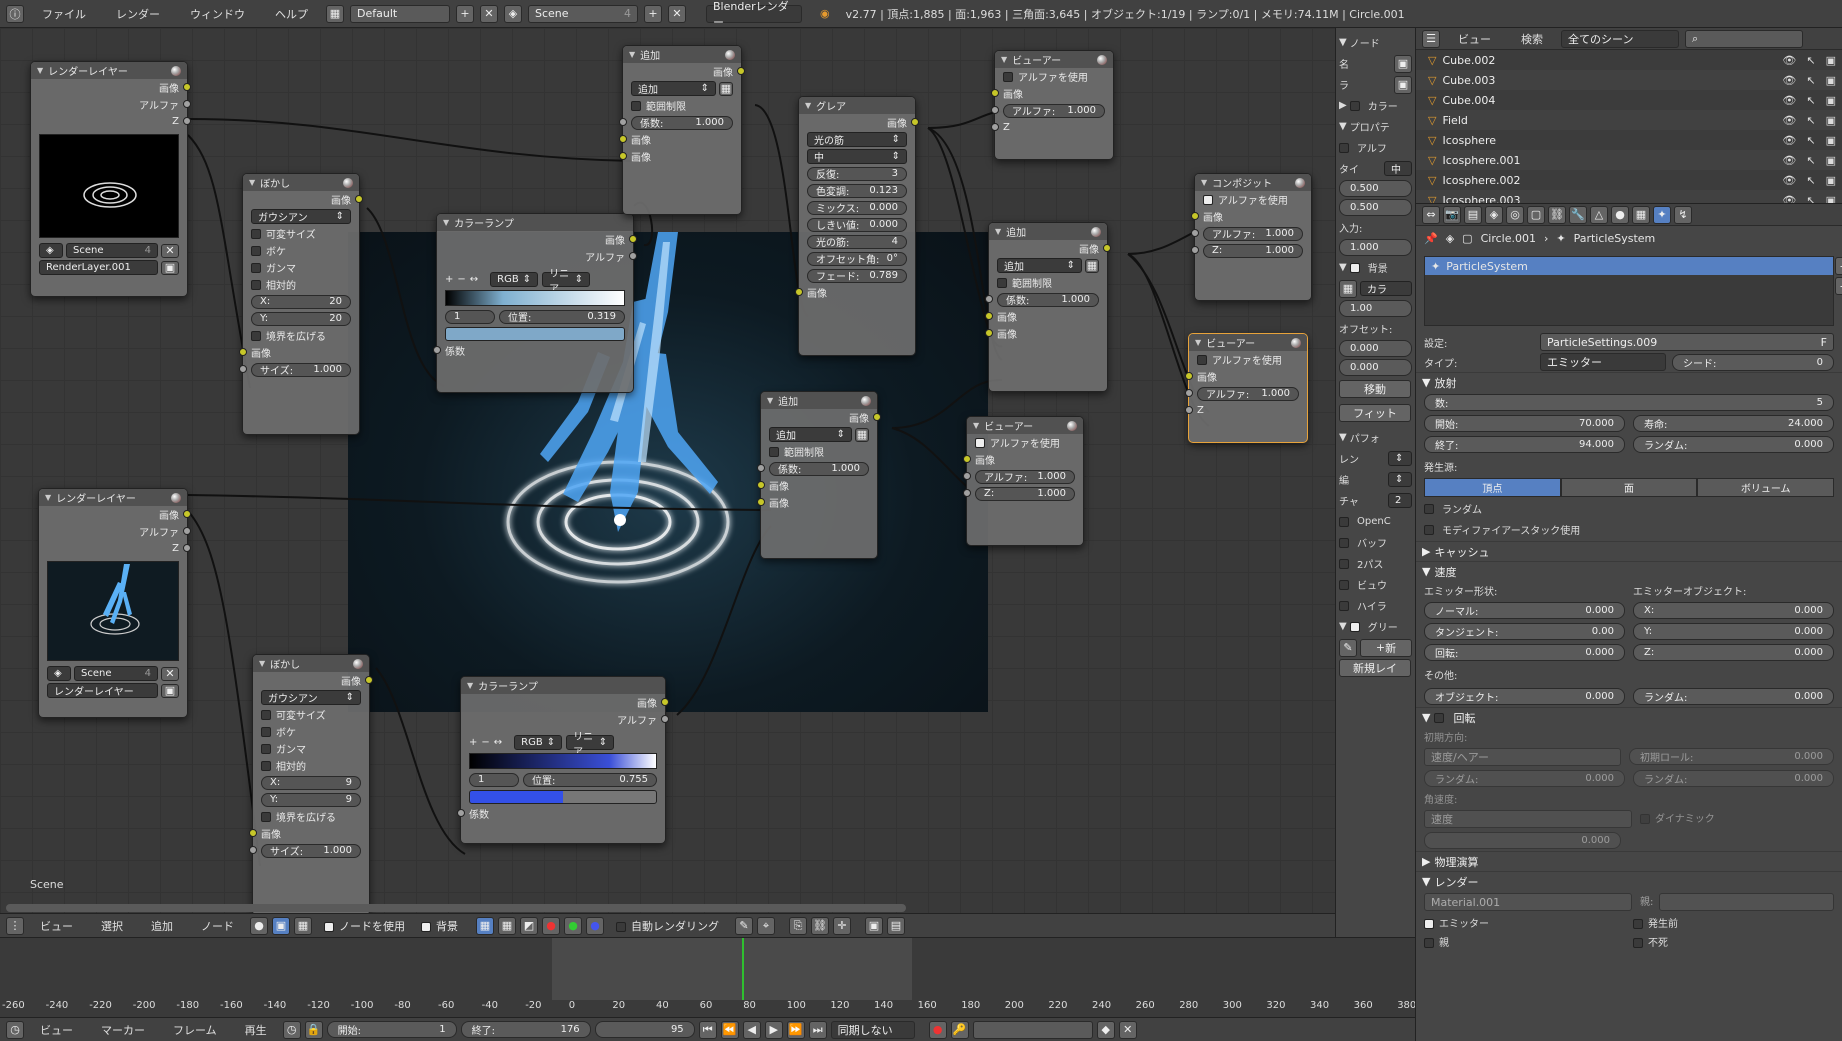 The width and height of the screenshot is (1842, 1041). I want to click on emit-volume: ボリューム, so click(1766, 487).